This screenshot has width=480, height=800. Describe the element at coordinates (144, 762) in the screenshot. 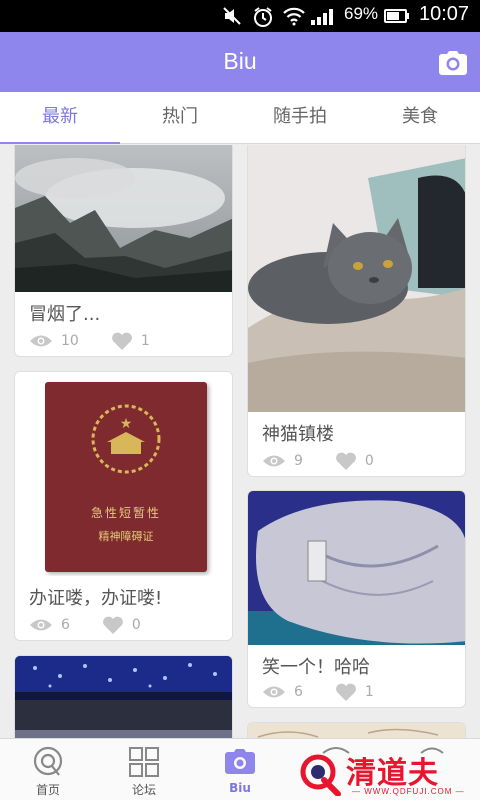

I see `grid-icon` at that location.